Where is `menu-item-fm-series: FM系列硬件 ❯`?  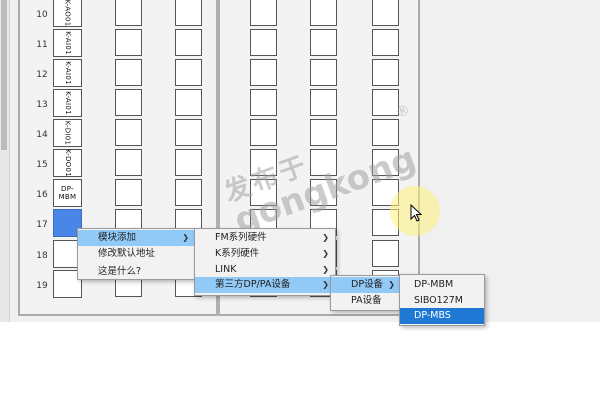
menu-item-fm-series: FM系列硬件 ❯ is located at coordinates (265, 238).